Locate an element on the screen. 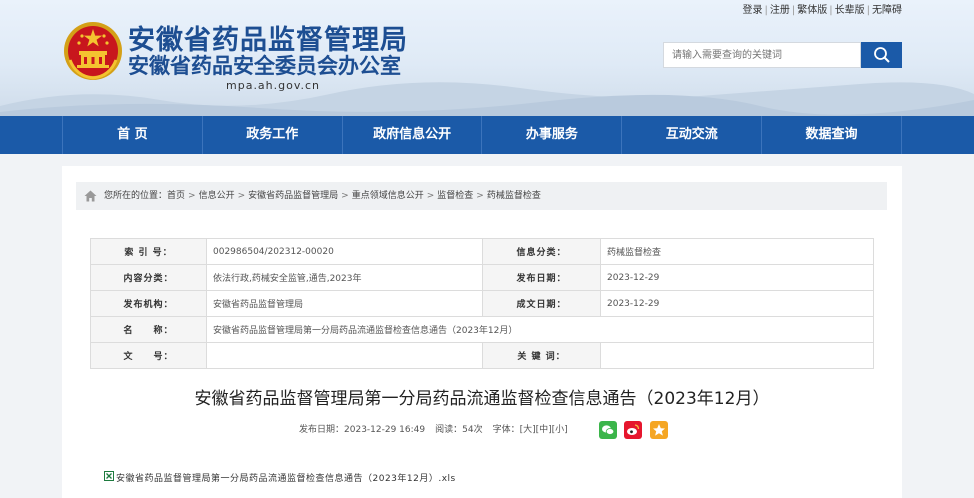  font-small-button: [小] is located at coordinates (560, 430).